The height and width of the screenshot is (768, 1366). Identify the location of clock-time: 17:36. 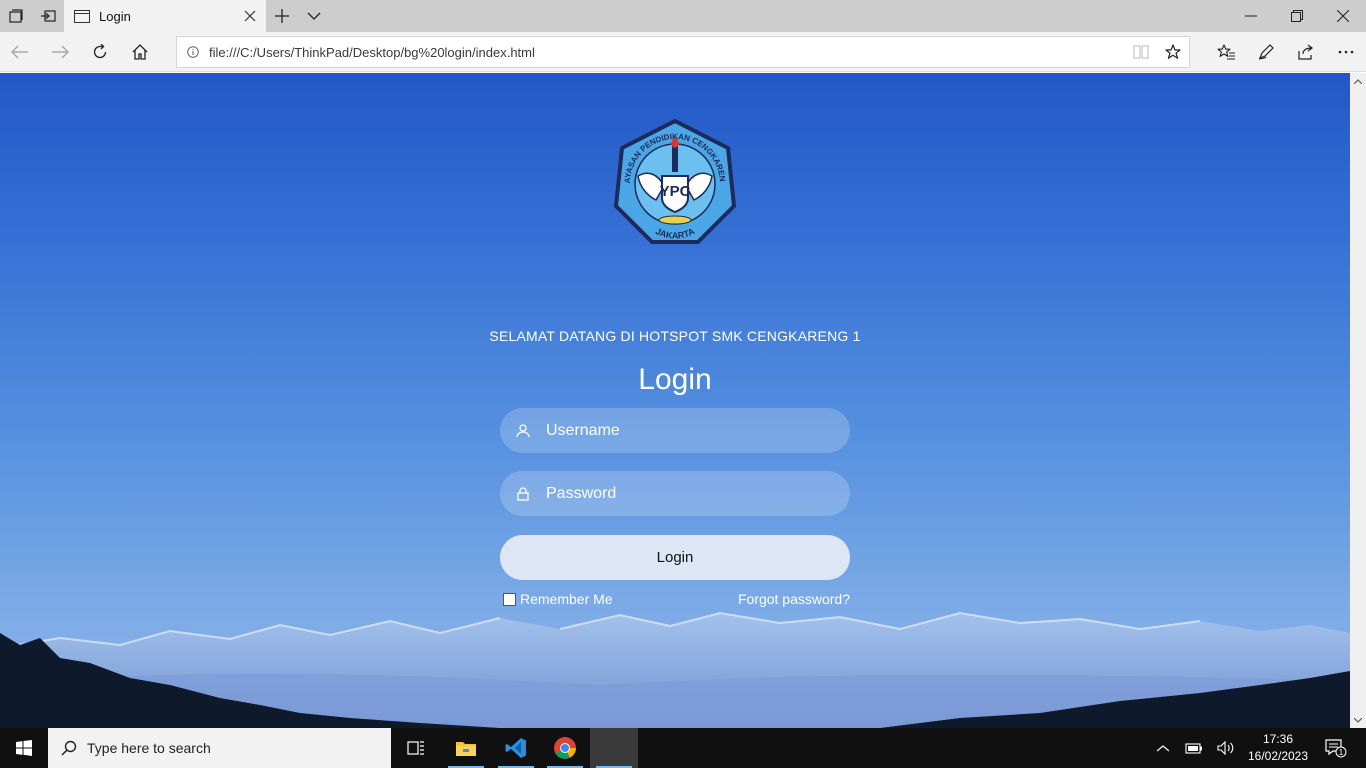
(1278, 739).